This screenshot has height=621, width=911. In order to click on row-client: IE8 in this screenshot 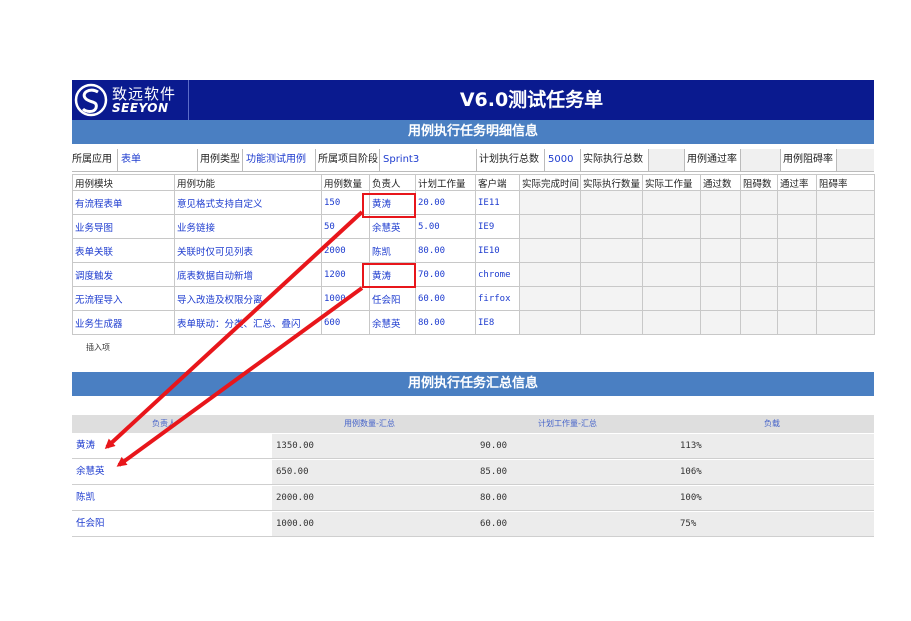, I will do `click(497, 322)`.